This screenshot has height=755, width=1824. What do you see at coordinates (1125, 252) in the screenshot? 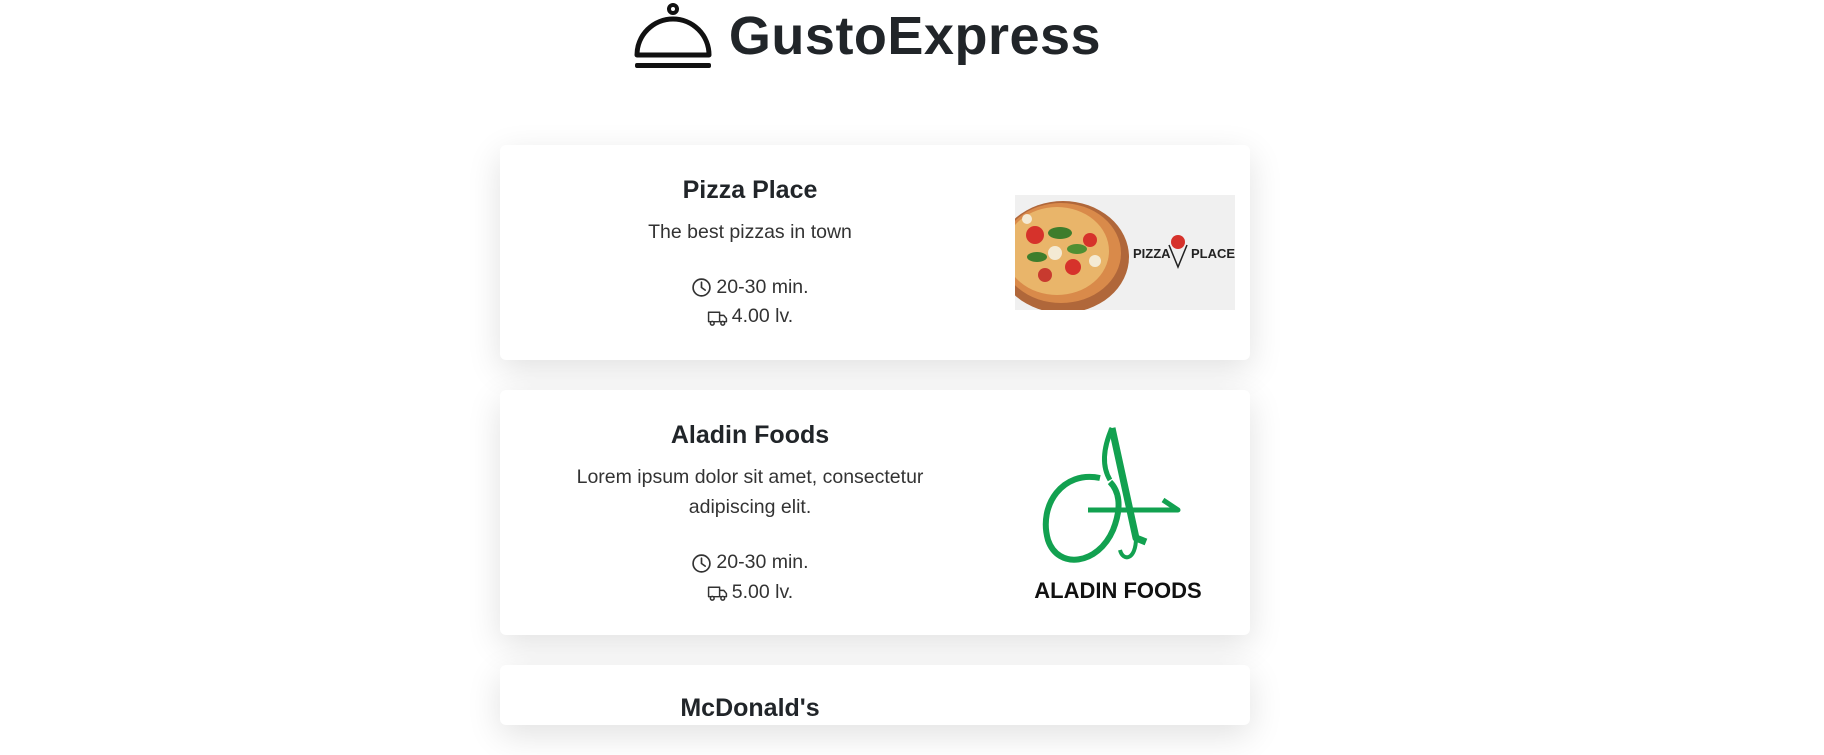
I see `restaurant-logo-image: PIZZA PLACE` at bounding box center [1125, 252].